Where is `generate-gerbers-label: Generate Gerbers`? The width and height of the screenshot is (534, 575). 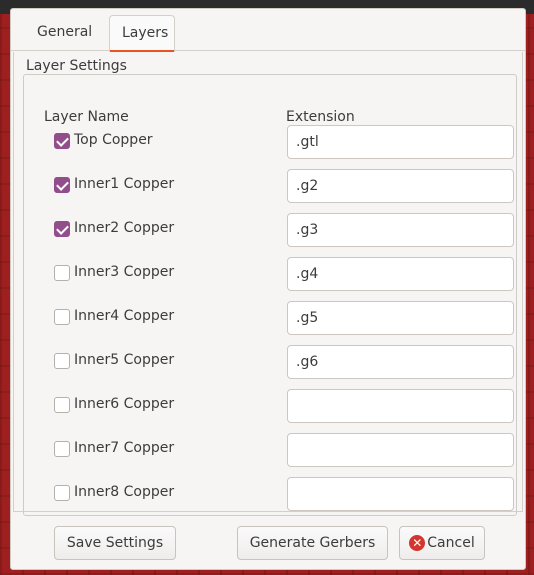
generate-gerbers-label: Generate Gerbers is located at coordinates (312, 543).